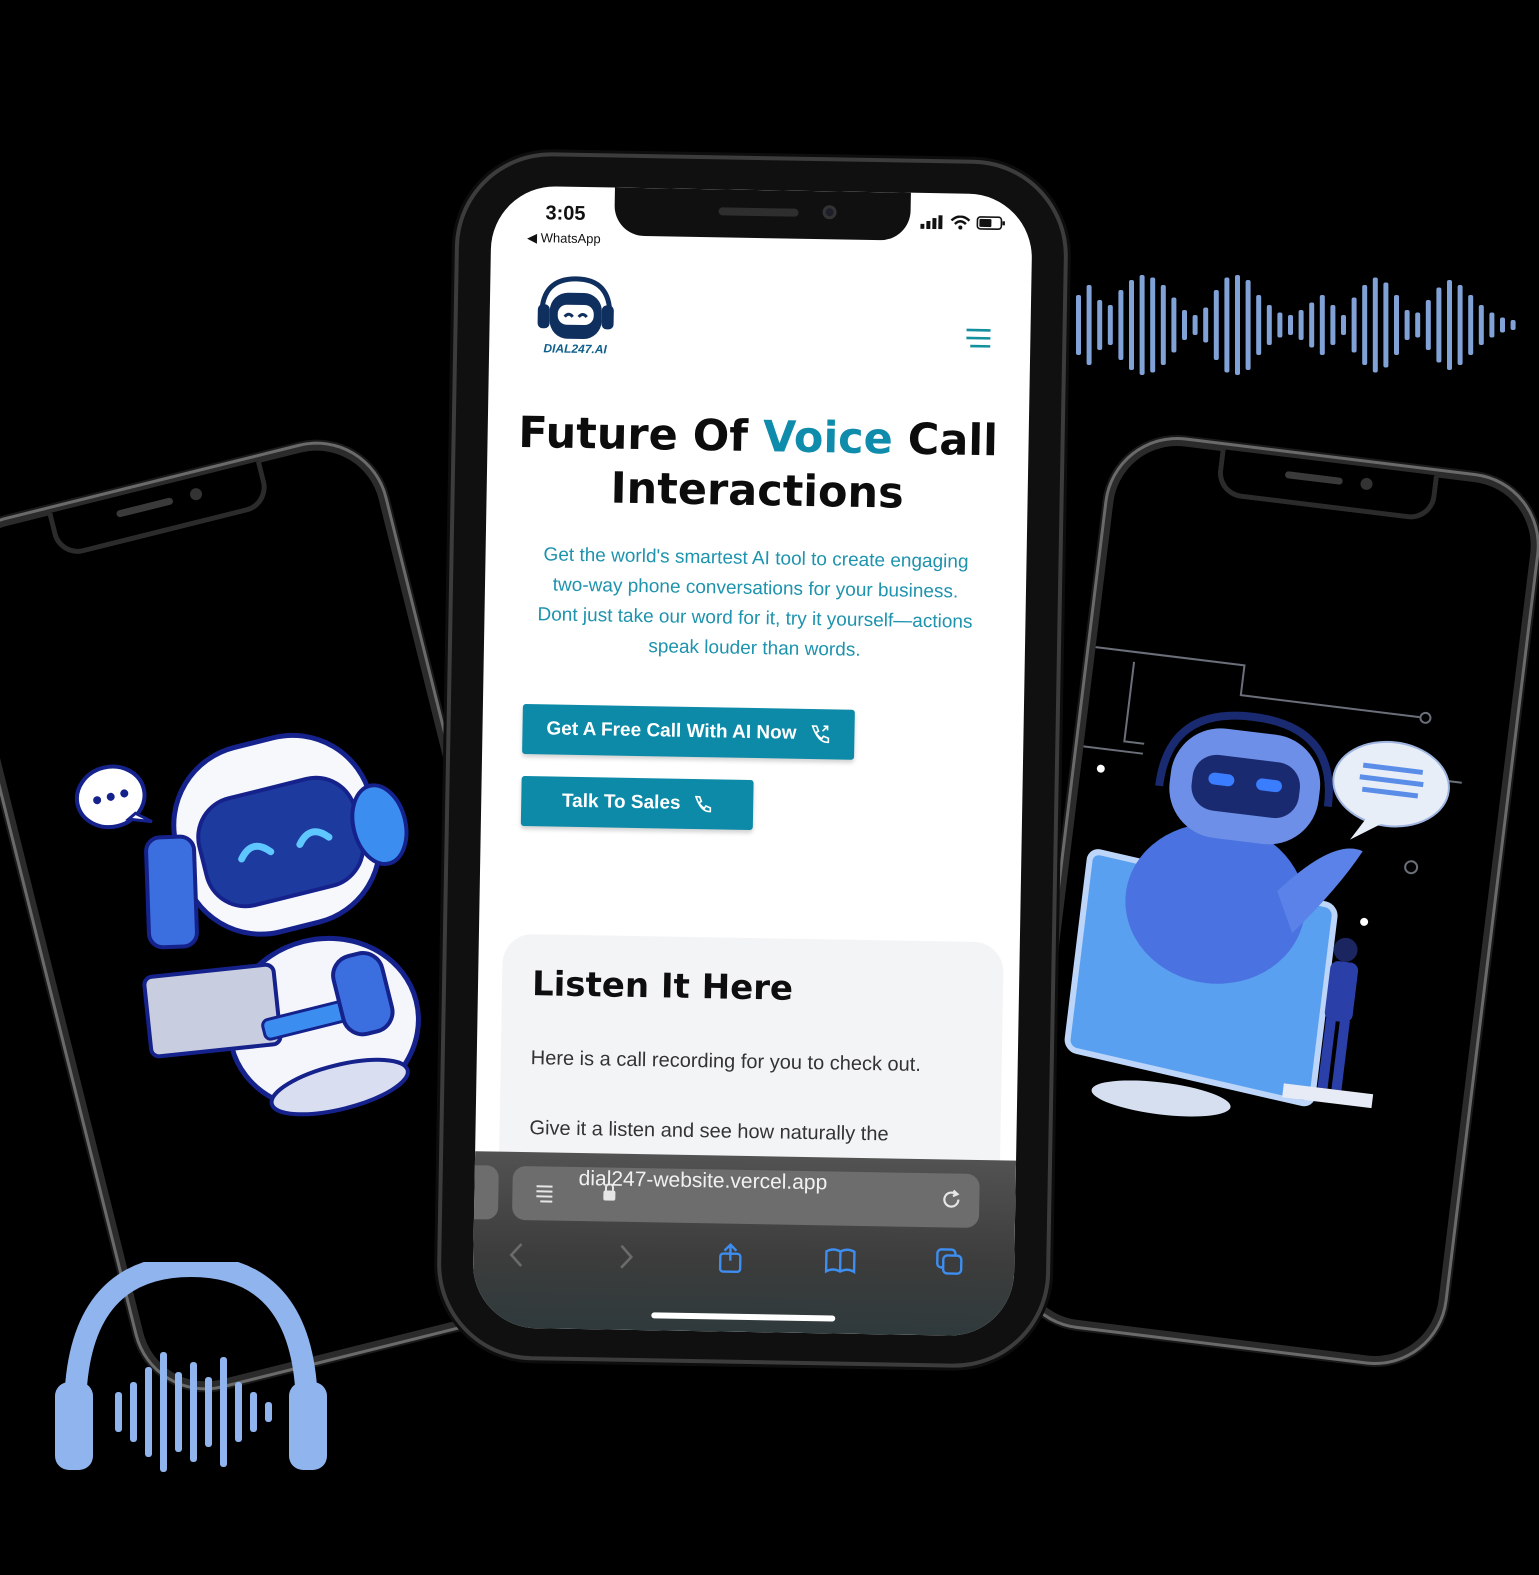 This screenshot has height=1575, width=1539. Describe the element at coordinates (758, 463) in the screenshot. I see `hero-title: Future Of Voice Call Interactions` at that location.